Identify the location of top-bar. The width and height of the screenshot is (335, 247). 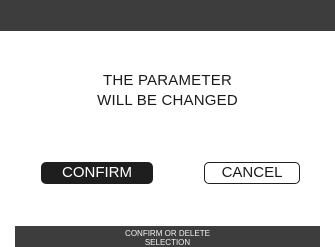
(167, 15).